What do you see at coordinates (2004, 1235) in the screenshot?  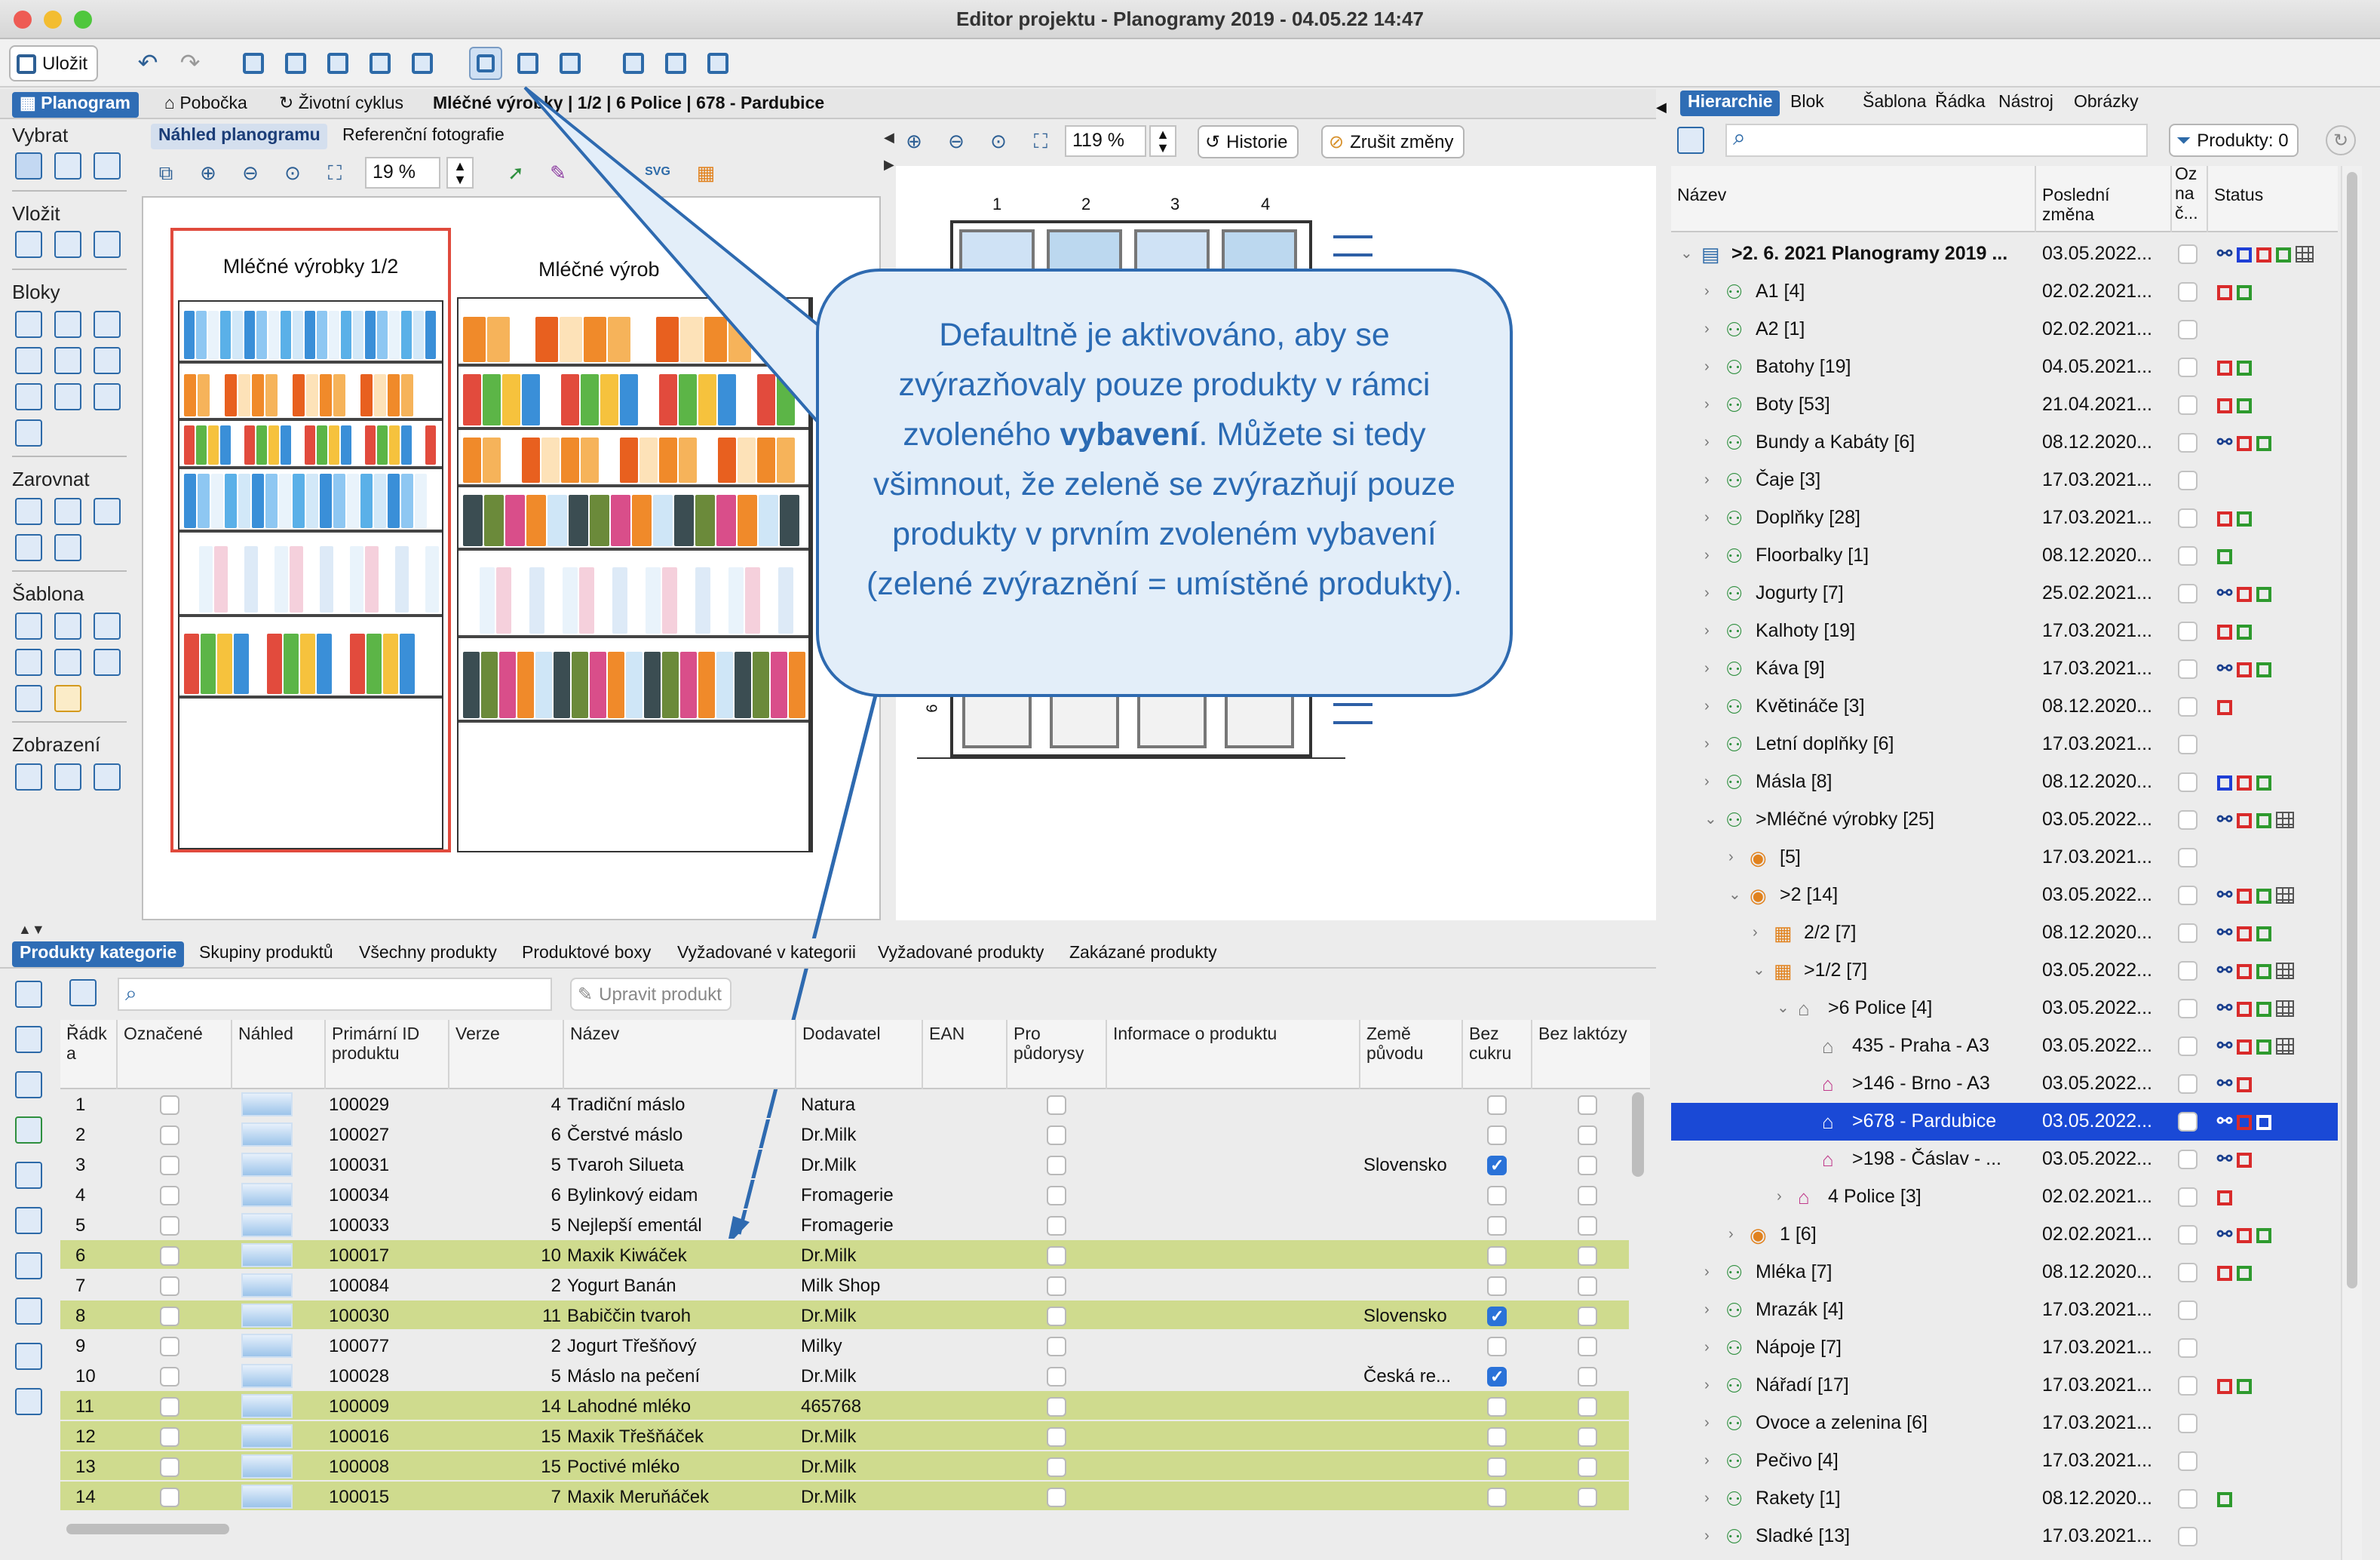 I see `tree-item: › ◉ 1 [6] 02.02.2021... ⚯` at bounding box center [2004, 1235].